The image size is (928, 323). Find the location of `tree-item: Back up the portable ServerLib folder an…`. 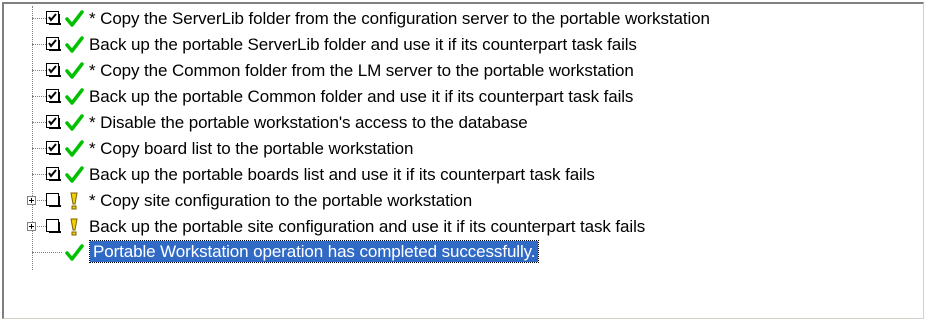

tree-item: Back up the portable ServerLib folder an… is located at coordinates (463, 45).